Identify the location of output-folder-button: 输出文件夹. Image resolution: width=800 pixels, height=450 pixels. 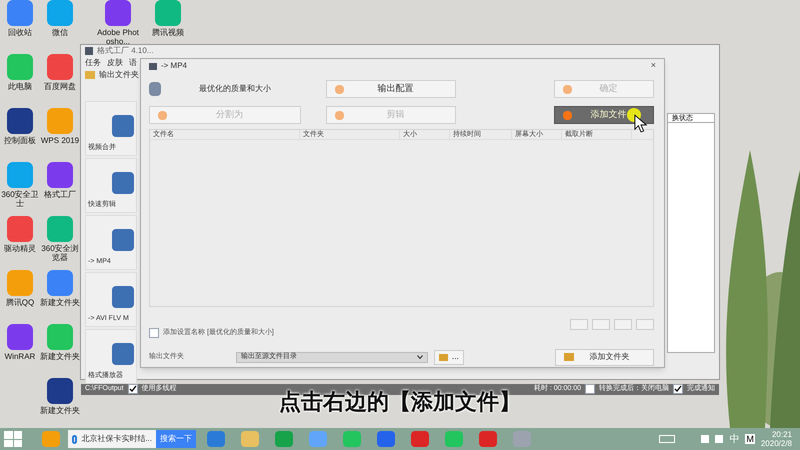
(119, 75).